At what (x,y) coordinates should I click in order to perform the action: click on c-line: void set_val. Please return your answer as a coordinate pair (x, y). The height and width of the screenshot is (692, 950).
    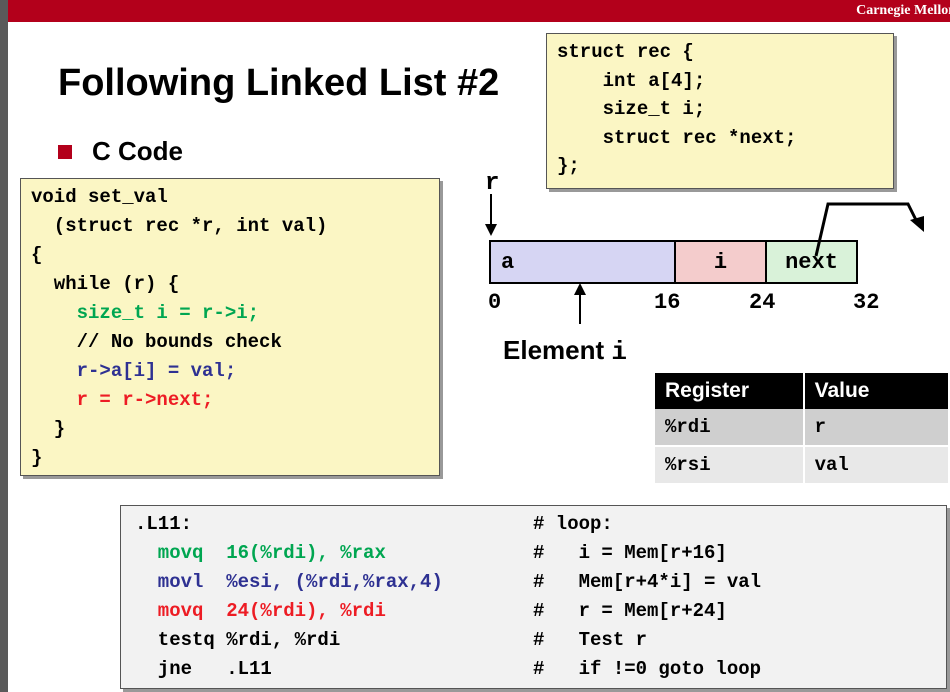
    Looking at the image, I should click on (99, 197).